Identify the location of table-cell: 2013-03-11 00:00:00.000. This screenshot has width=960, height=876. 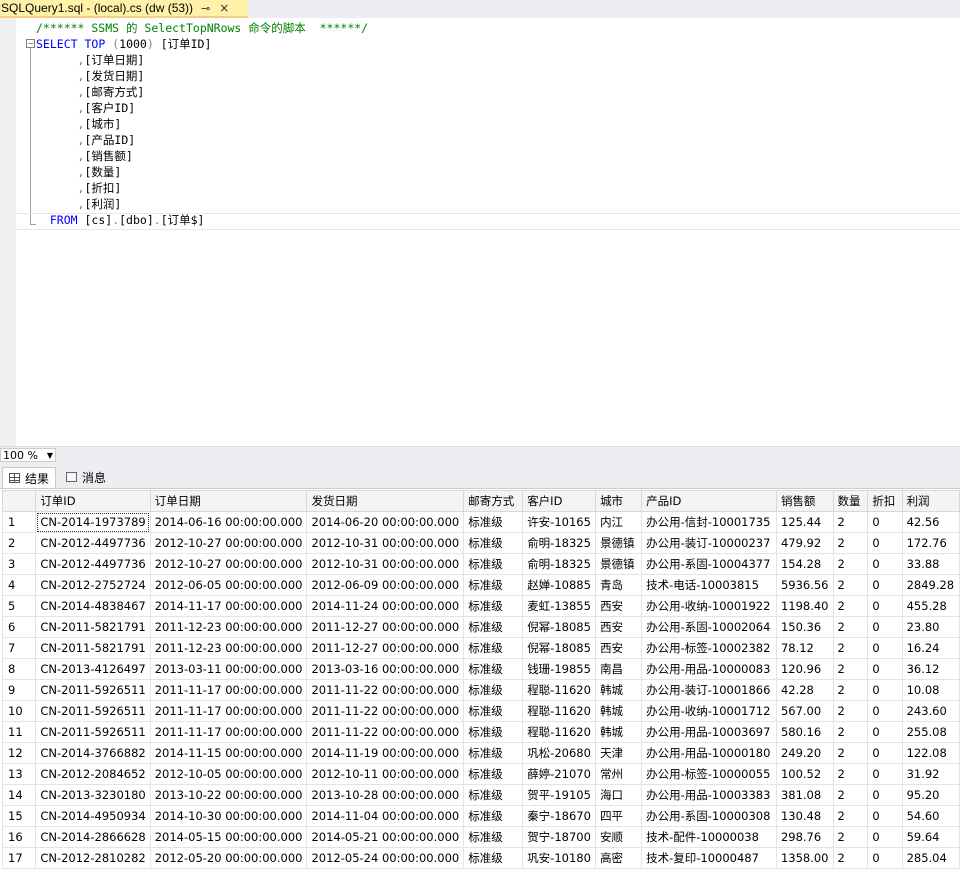
(228, 669).